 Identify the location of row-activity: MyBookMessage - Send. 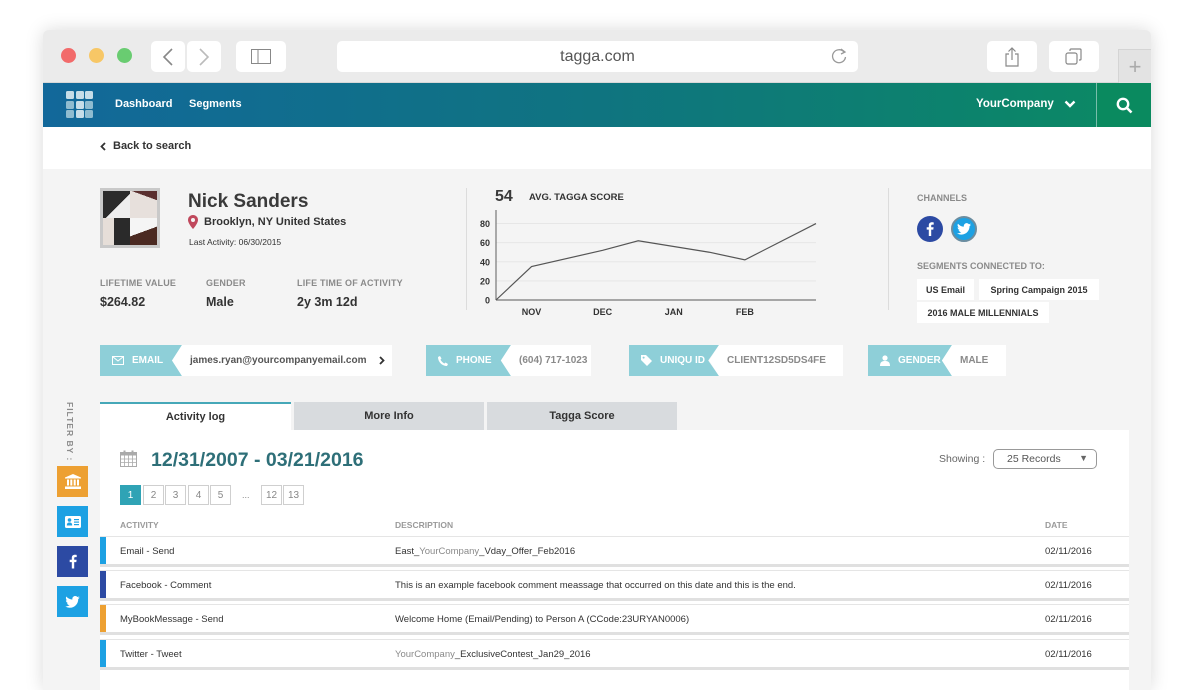
(172, 619).